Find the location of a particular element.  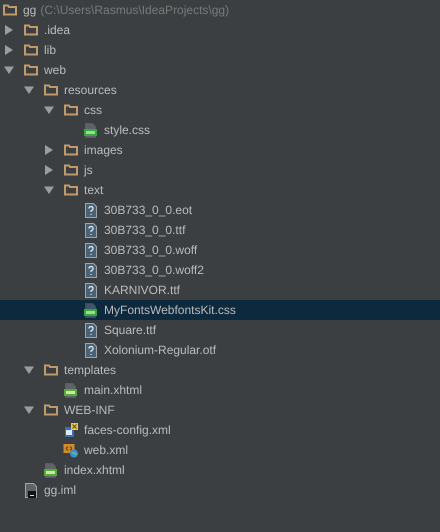

tree-row: WEB-INF is located at coordinates (220, 410).